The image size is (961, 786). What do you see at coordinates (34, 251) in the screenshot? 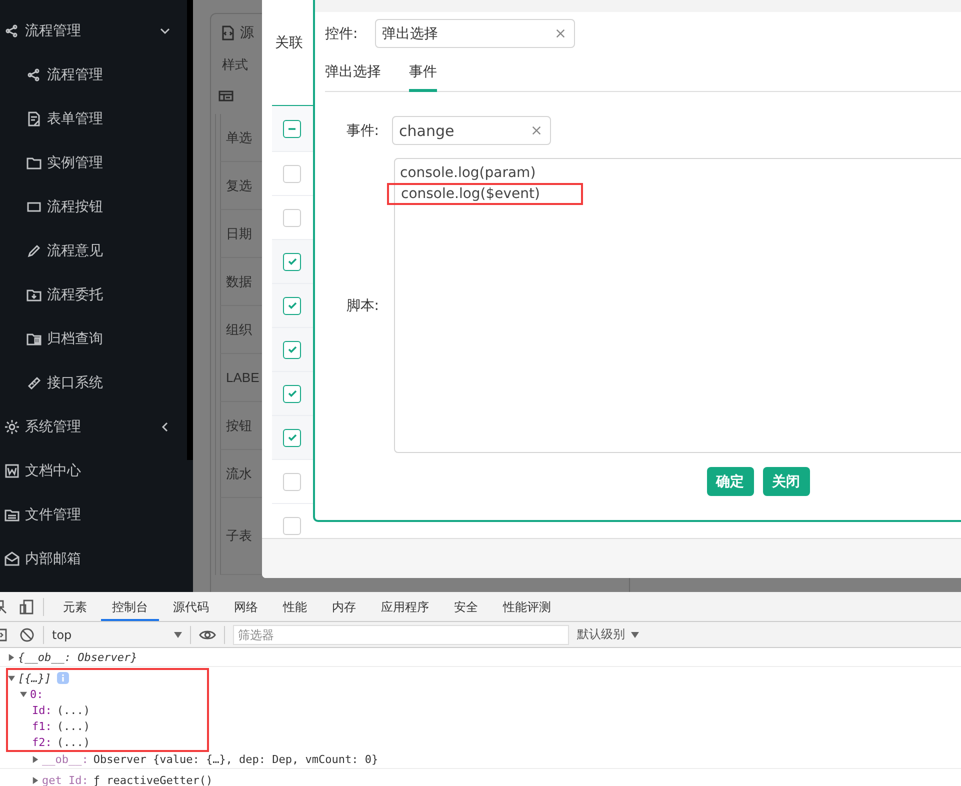
I see `pencil-icon` at bounding box center [34, 251].